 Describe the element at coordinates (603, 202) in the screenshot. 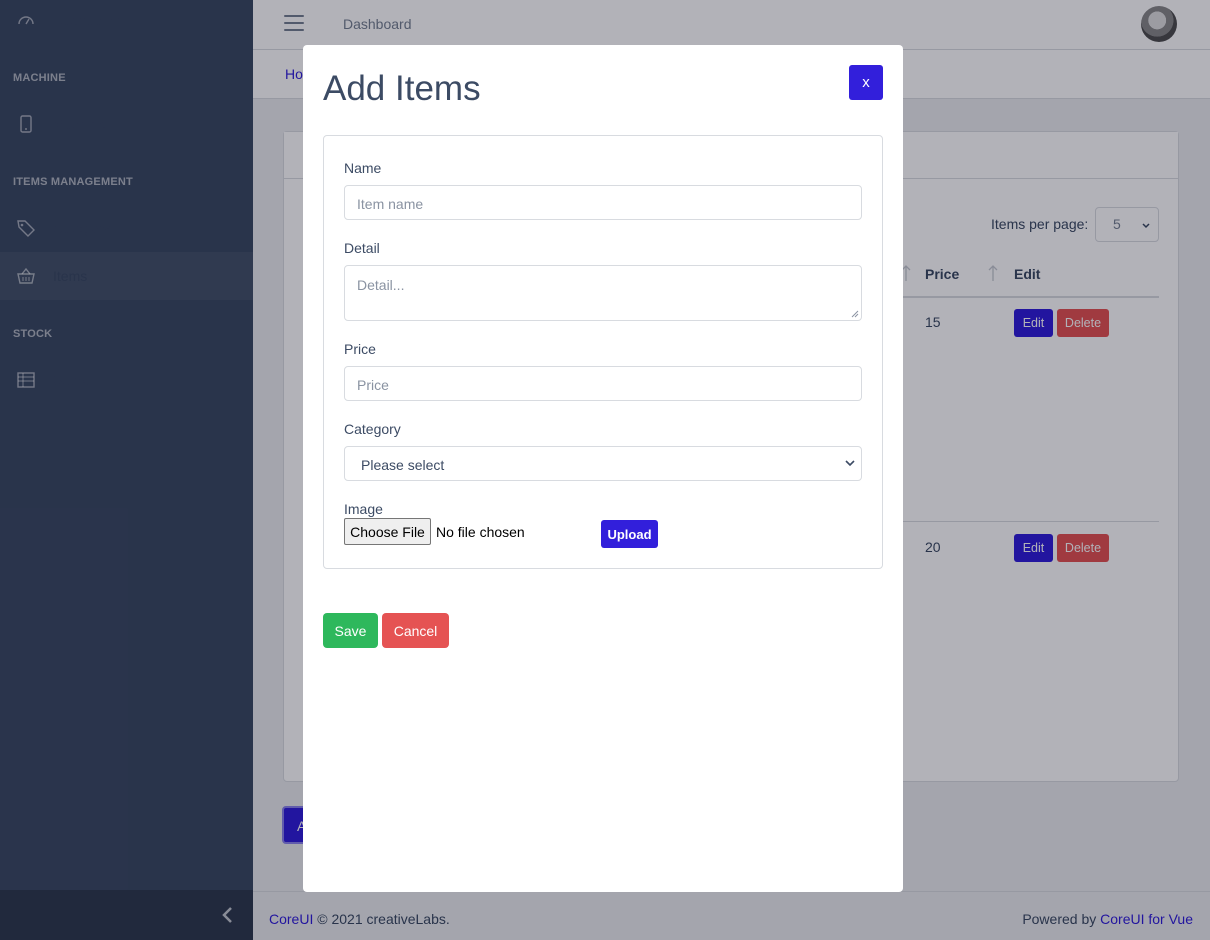

I see `name-input: Item name` at that location.